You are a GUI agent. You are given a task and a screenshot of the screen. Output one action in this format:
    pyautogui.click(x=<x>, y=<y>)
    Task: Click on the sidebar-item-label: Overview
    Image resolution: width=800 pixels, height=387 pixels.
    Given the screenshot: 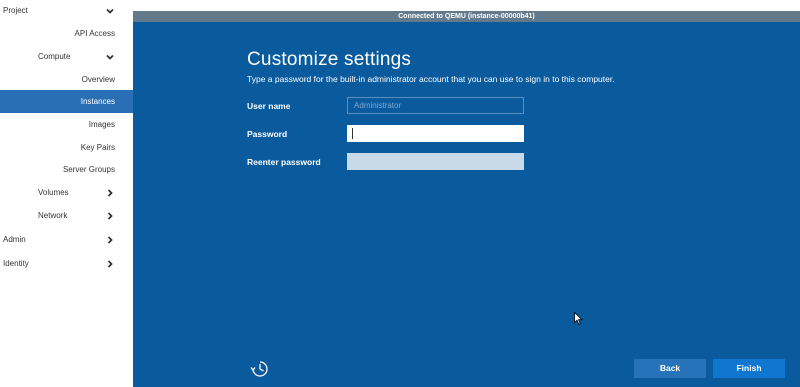 What is the action you would take?
    pyautogui.click(x=98, y=79)
    